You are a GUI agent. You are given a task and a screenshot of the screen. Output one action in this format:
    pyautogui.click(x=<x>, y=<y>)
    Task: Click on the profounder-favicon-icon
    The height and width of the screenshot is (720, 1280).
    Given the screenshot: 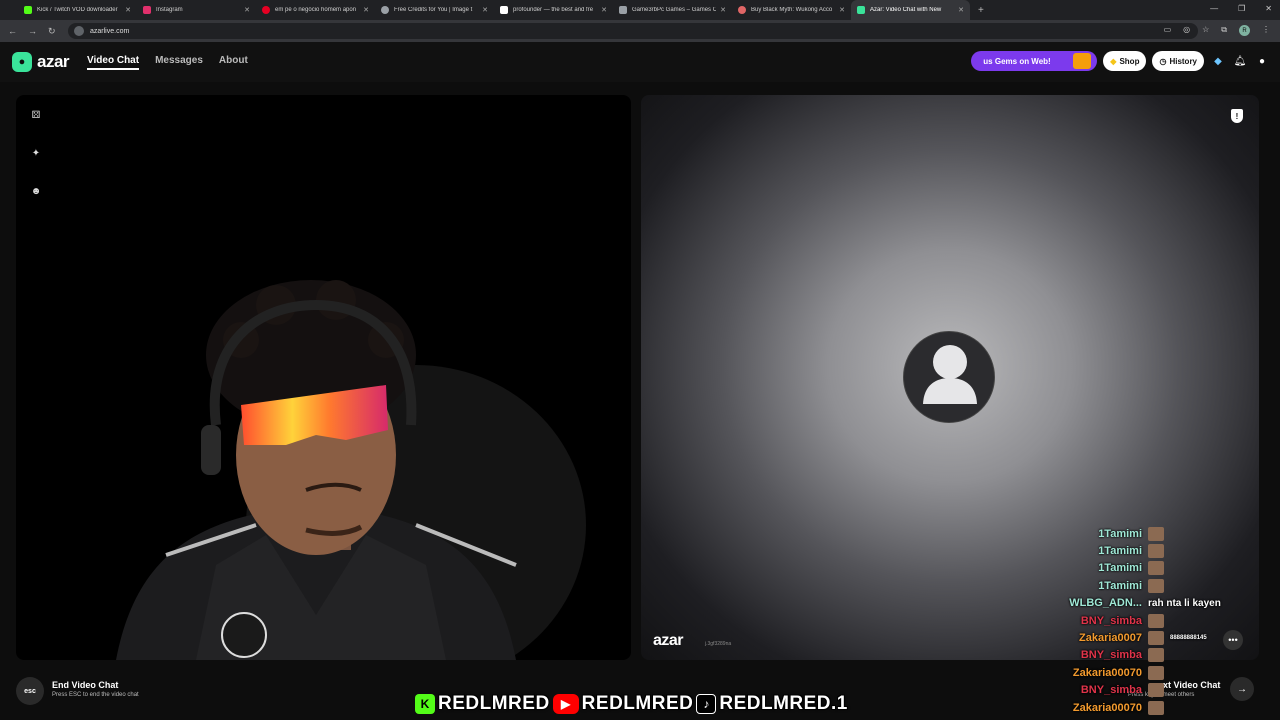 What is the action you would take?
    pyautogui.click(x=504, y=10)
    